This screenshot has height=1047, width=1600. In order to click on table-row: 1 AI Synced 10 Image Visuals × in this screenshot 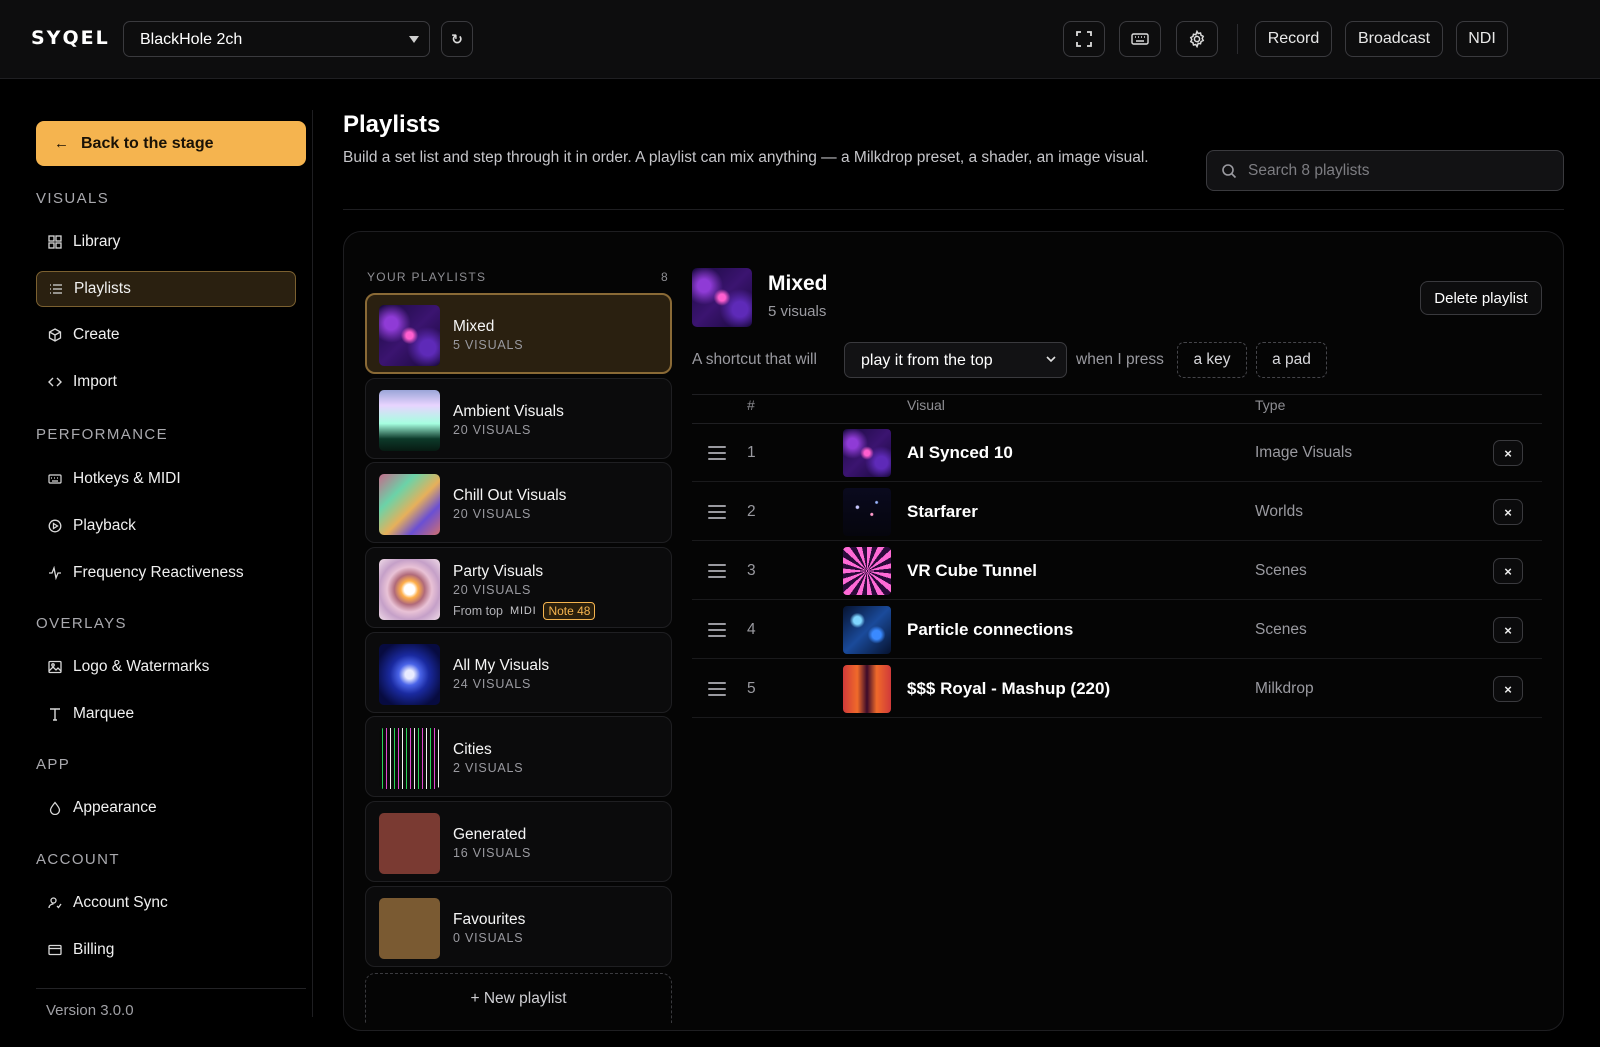, I will do `click(1117, 453)`.